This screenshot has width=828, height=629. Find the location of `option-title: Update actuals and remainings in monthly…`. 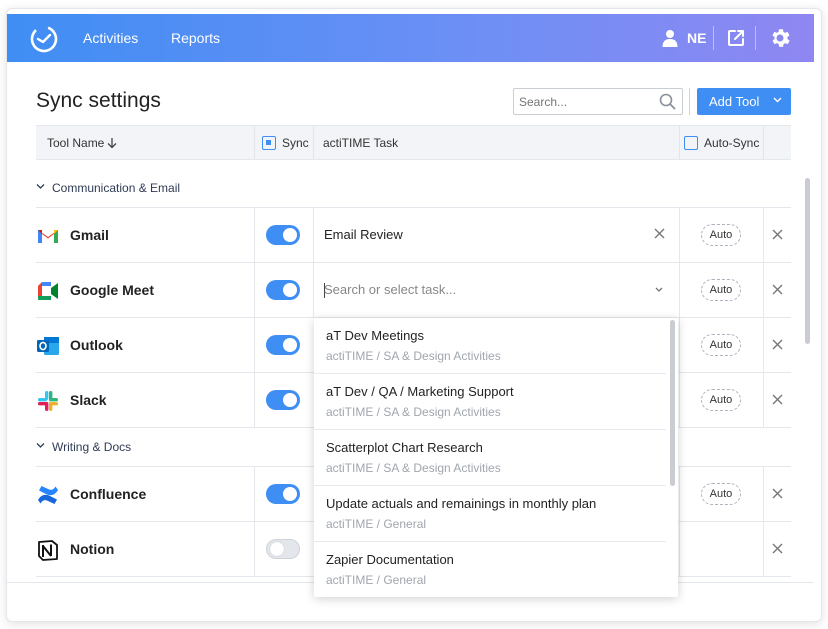

option-title: Update actuals and remainings in monthly… is located at coordinates (461, 503).